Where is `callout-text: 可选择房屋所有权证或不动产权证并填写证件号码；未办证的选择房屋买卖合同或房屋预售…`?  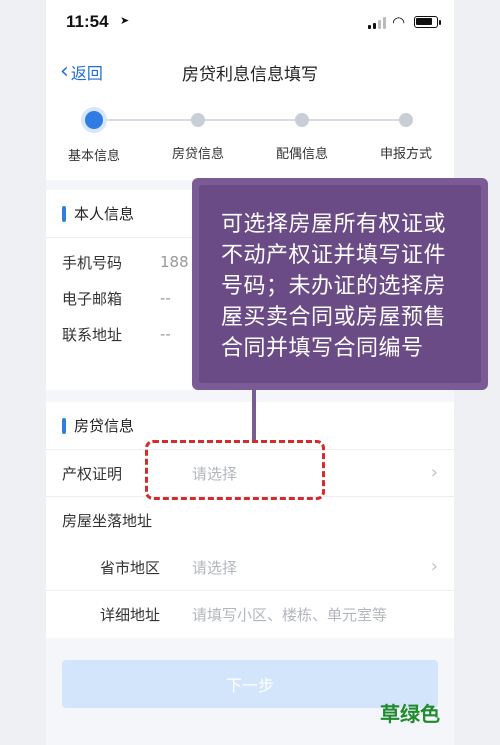 callout-text: 可选择房屋所有权证或不动产权证并填写证件号码；未办证的选择房屋买卖合同或房屋预售… is located at coordinates (334, 286).